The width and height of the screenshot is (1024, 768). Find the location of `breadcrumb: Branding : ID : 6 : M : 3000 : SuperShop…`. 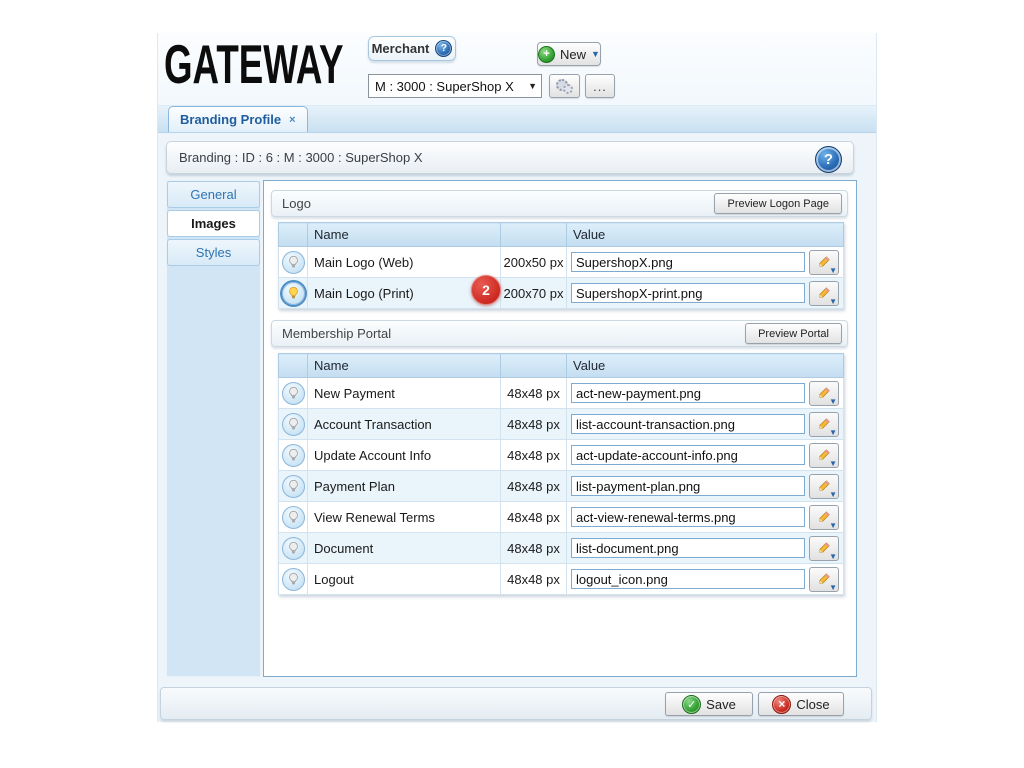

breadcrumb: Branding : ID : 6 : M : 3000 : SuperShop… is located at coordinates (301, 157).